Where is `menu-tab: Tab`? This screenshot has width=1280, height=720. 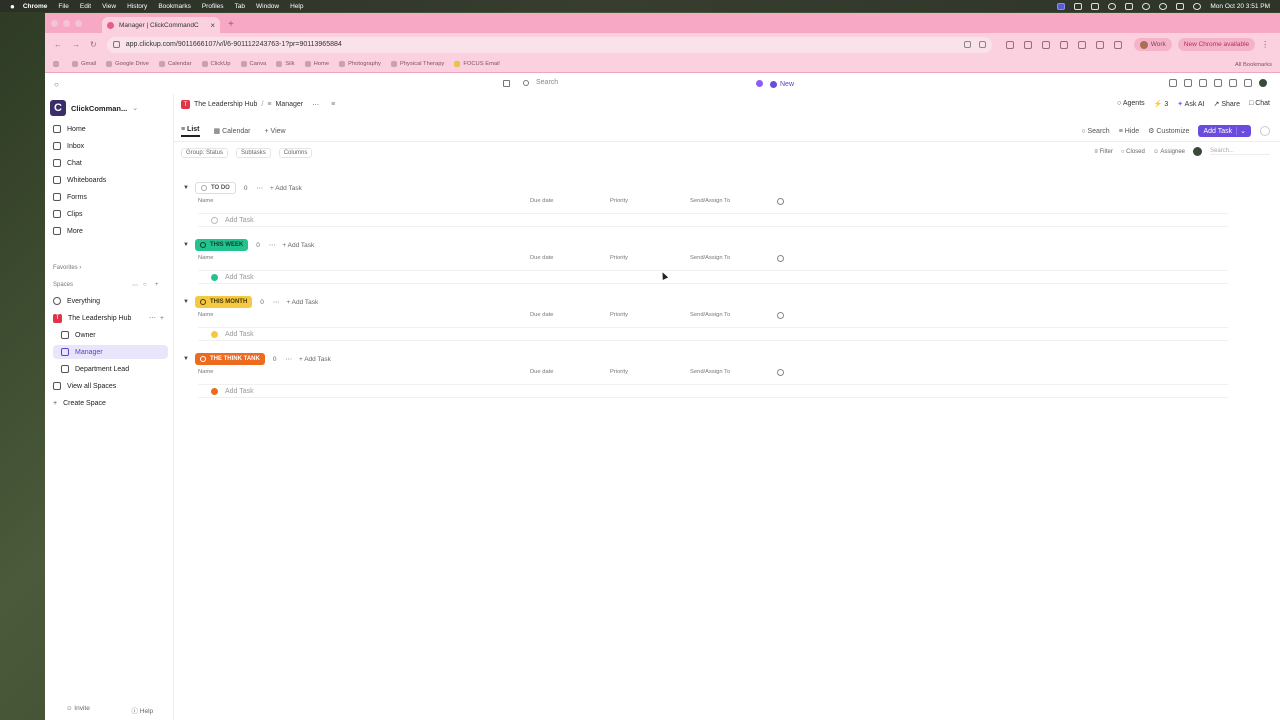 menu-tab: Tab is located at coordinates (240, 6).